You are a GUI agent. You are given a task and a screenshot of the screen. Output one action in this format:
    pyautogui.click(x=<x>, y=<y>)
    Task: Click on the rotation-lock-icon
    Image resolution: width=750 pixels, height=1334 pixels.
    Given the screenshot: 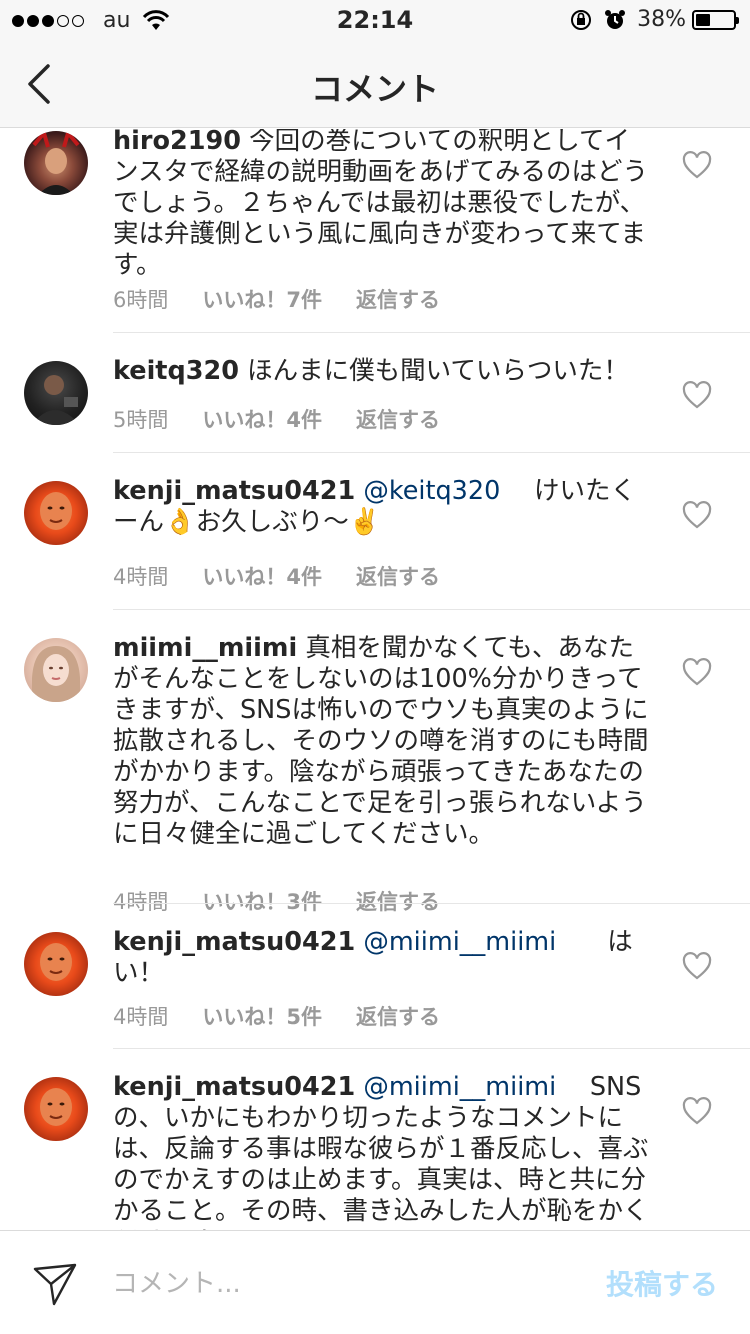 What is the action you would take?
    pyautogui.click(x=581, y=19)
    